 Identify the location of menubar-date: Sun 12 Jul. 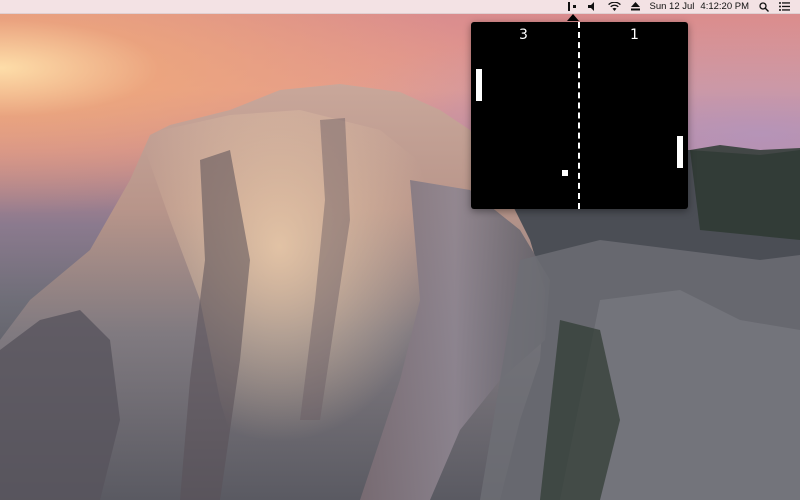
(672, 7).